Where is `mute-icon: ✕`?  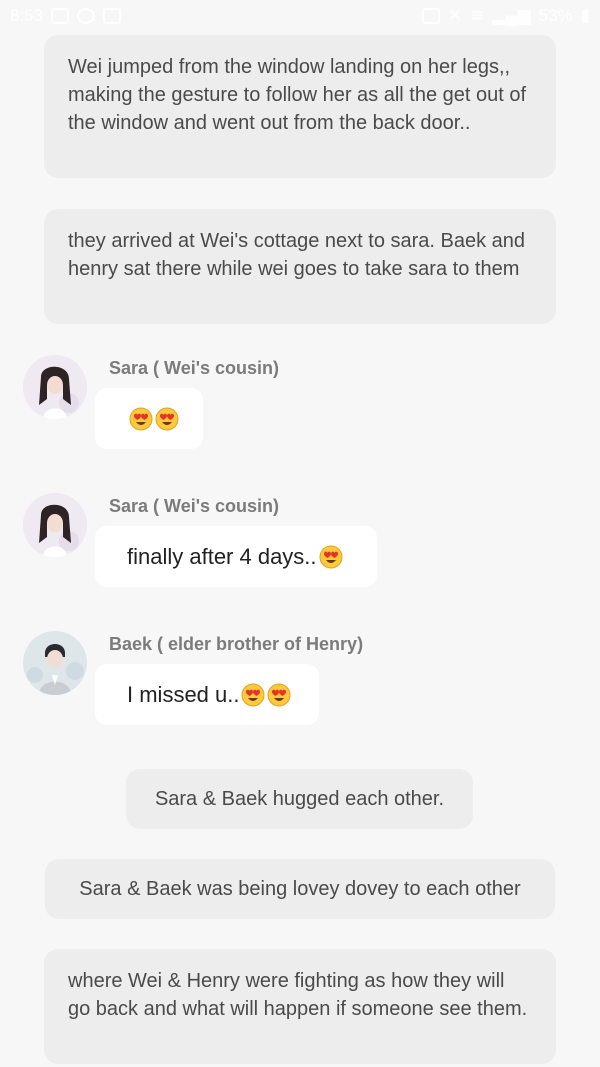
mute-icon: ✕ is located at coordinates (455, 15).